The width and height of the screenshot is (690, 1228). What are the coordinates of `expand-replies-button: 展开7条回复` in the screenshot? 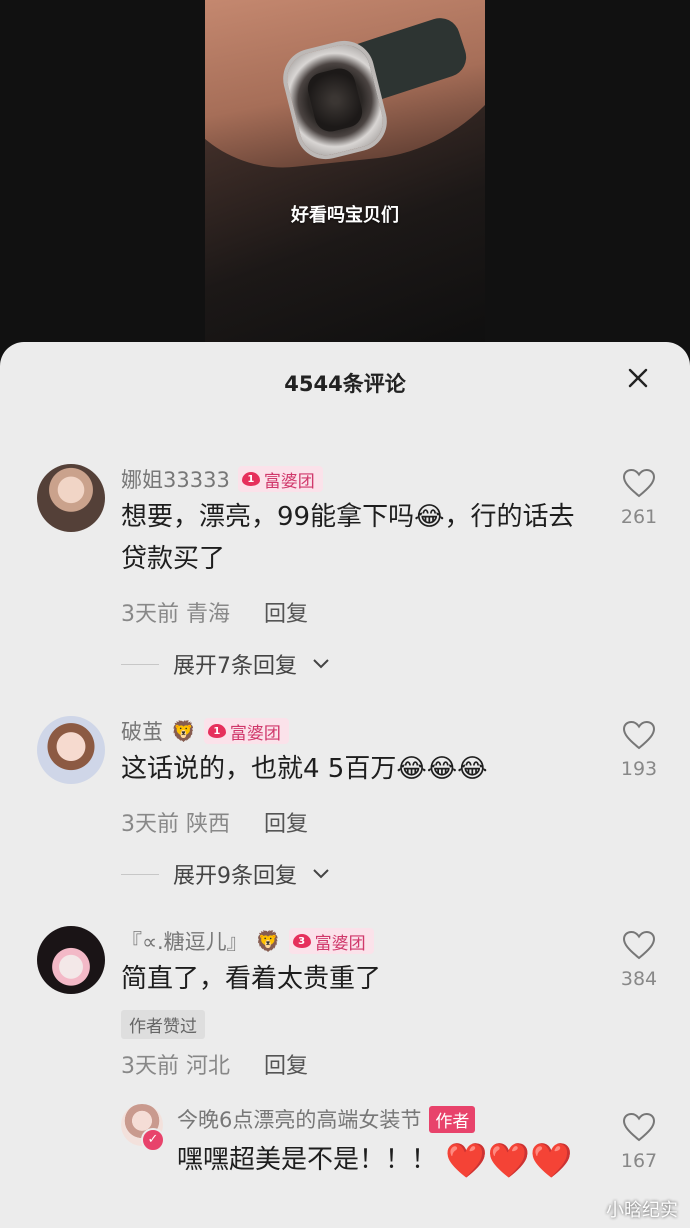 It's located at (226, 664).